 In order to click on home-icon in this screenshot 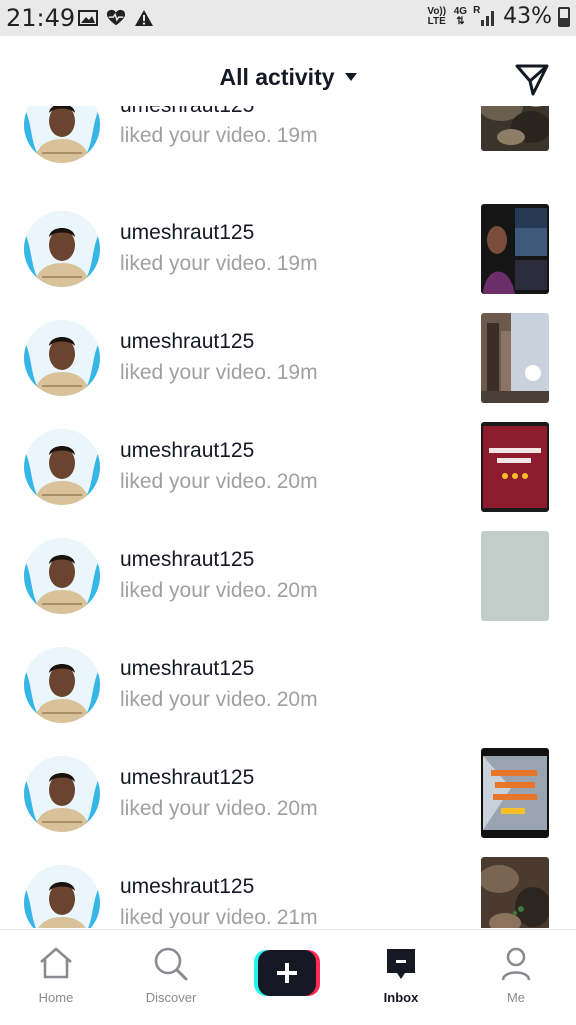, I will do `click(56, 965)`.